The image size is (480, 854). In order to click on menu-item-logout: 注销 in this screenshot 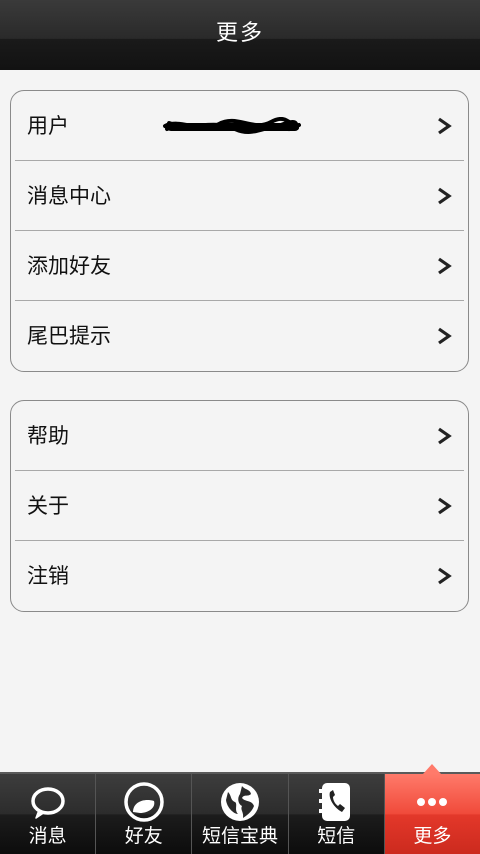, I will do `click(239, 576)`.